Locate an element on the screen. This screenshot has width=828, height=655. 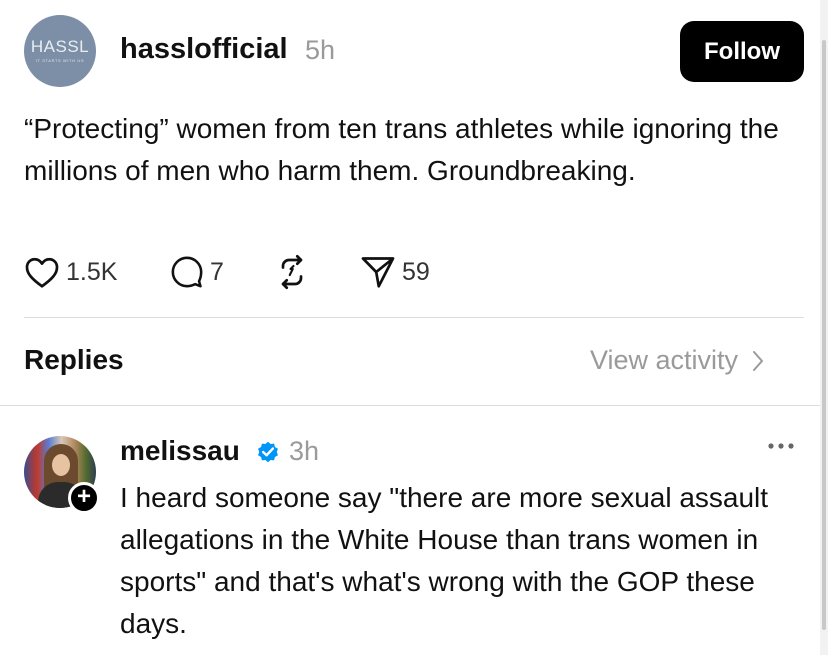
view-activity-label: View activity is located at coordinates (664, 360).